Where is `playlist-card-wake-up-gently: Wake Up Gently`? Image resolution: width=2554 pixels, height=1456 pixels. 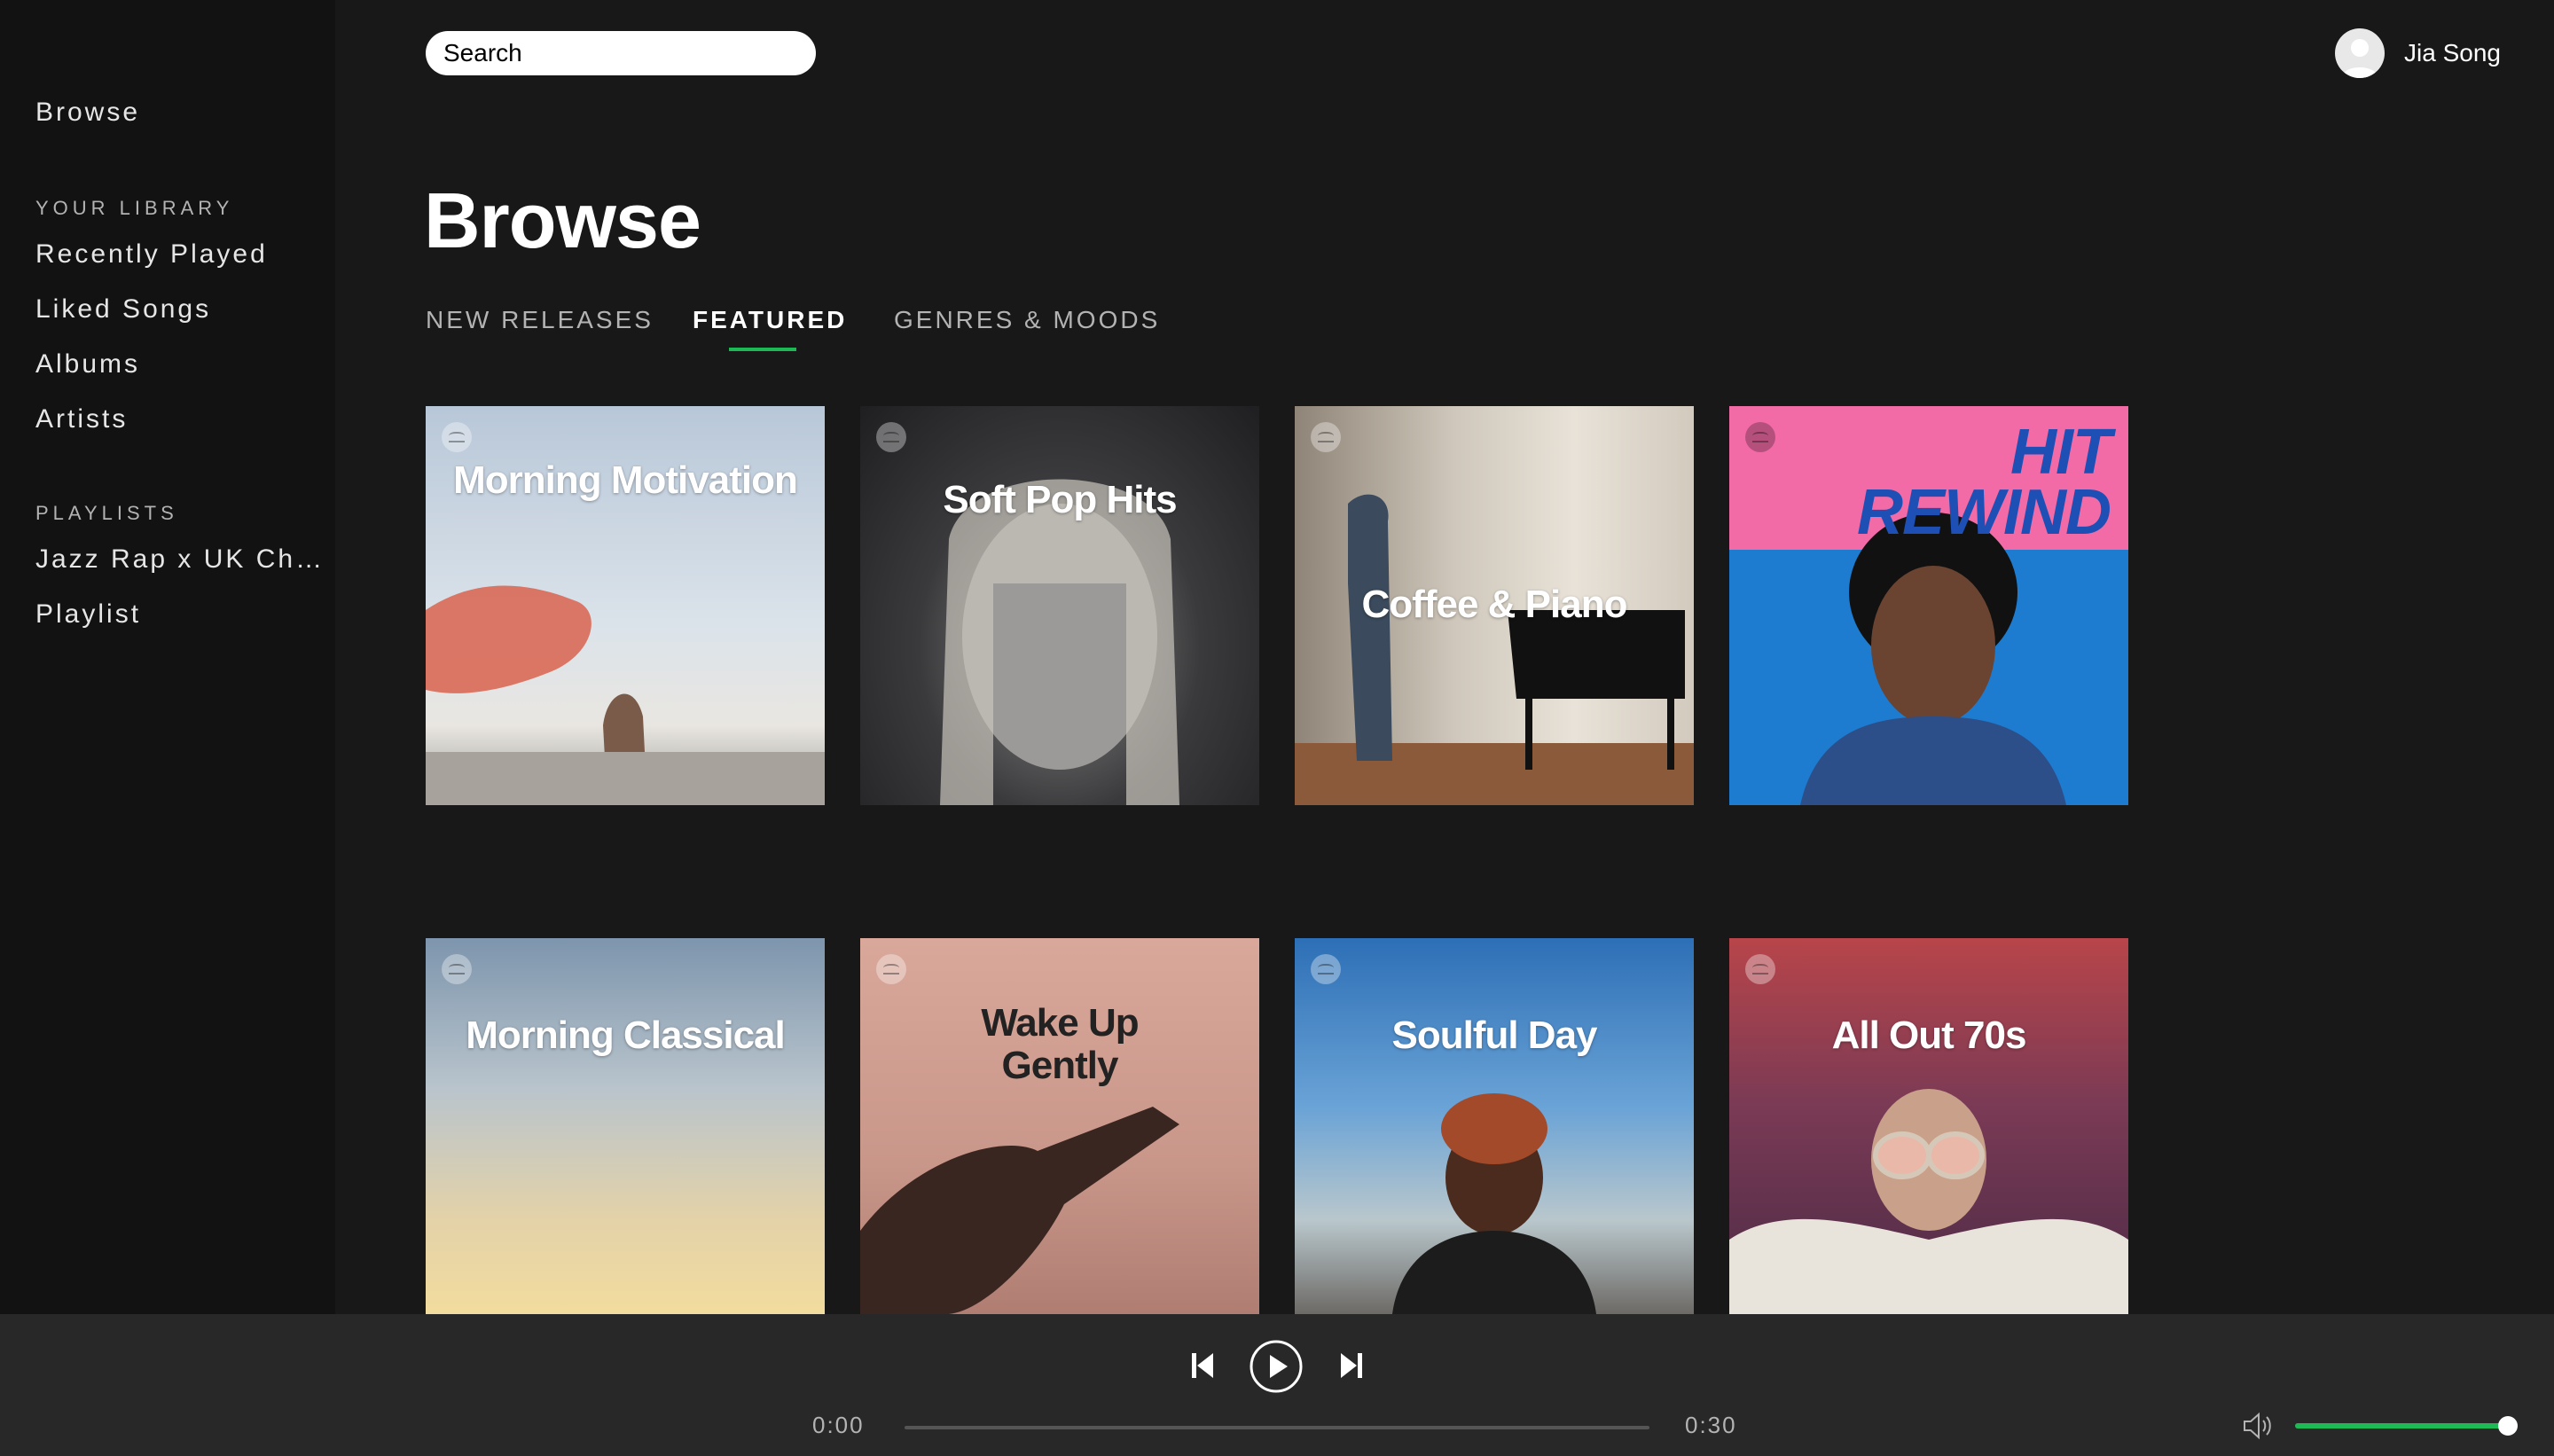 playlist-card-wake-up-gently: Wake Up Gently is located at coordinates (1059, 1126).